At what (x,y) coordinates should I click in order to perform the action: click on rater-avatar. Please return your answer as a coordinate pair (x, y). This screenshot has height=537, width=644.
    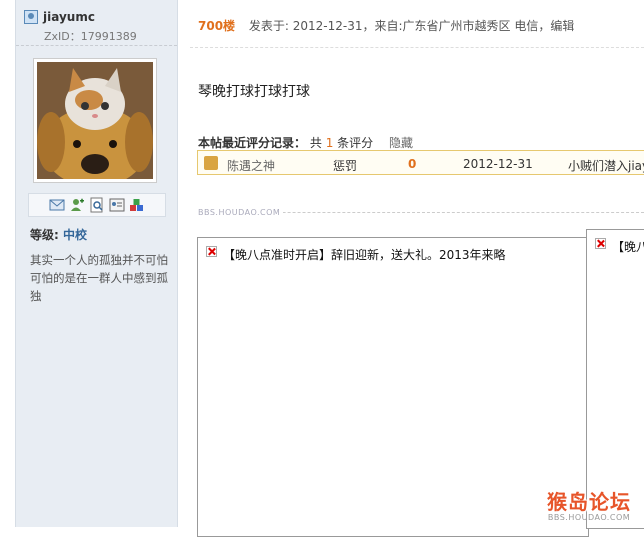
    Looking at the image, I should click on (211, 163).